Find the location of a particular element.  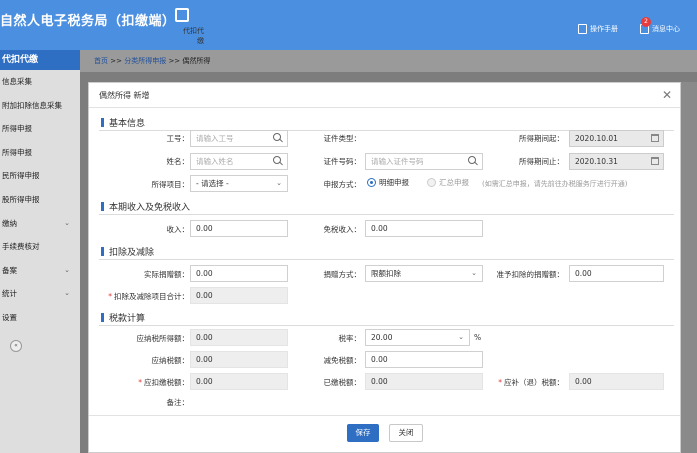

sidebar-item-label: 设置 is located at coordinates (9, 317).